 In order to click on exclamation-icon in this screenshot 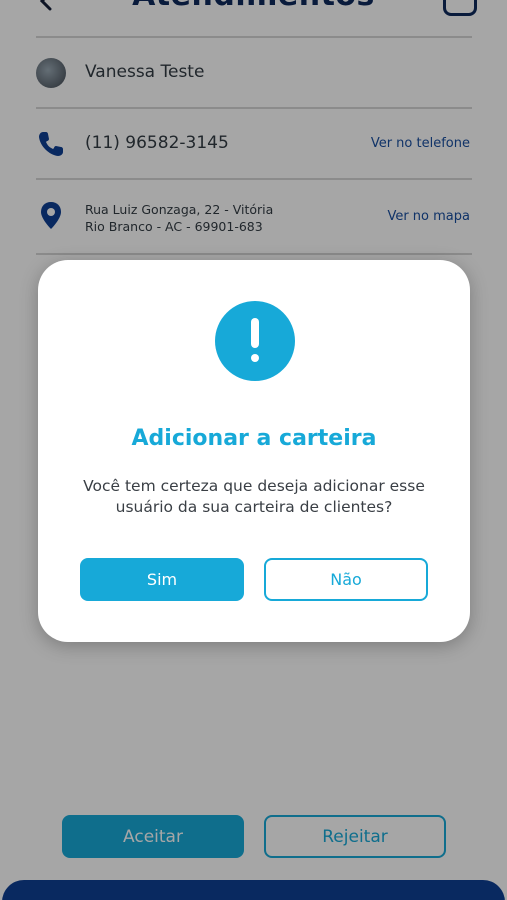, I will do `click(255, 341)`.